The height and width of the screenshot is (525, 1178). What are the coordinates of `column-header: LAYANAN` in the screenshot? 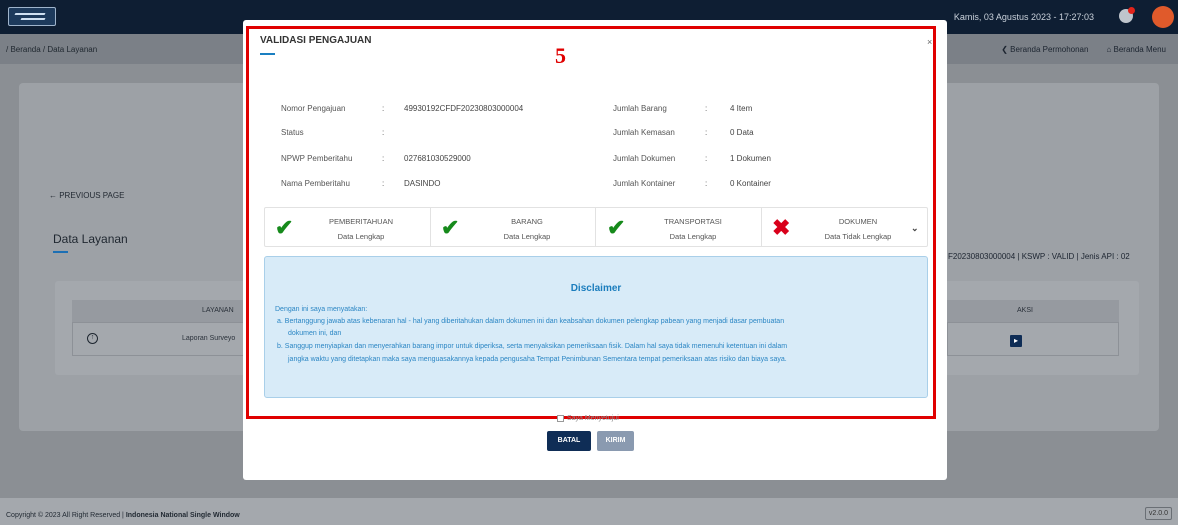 It's located at (218, 310).